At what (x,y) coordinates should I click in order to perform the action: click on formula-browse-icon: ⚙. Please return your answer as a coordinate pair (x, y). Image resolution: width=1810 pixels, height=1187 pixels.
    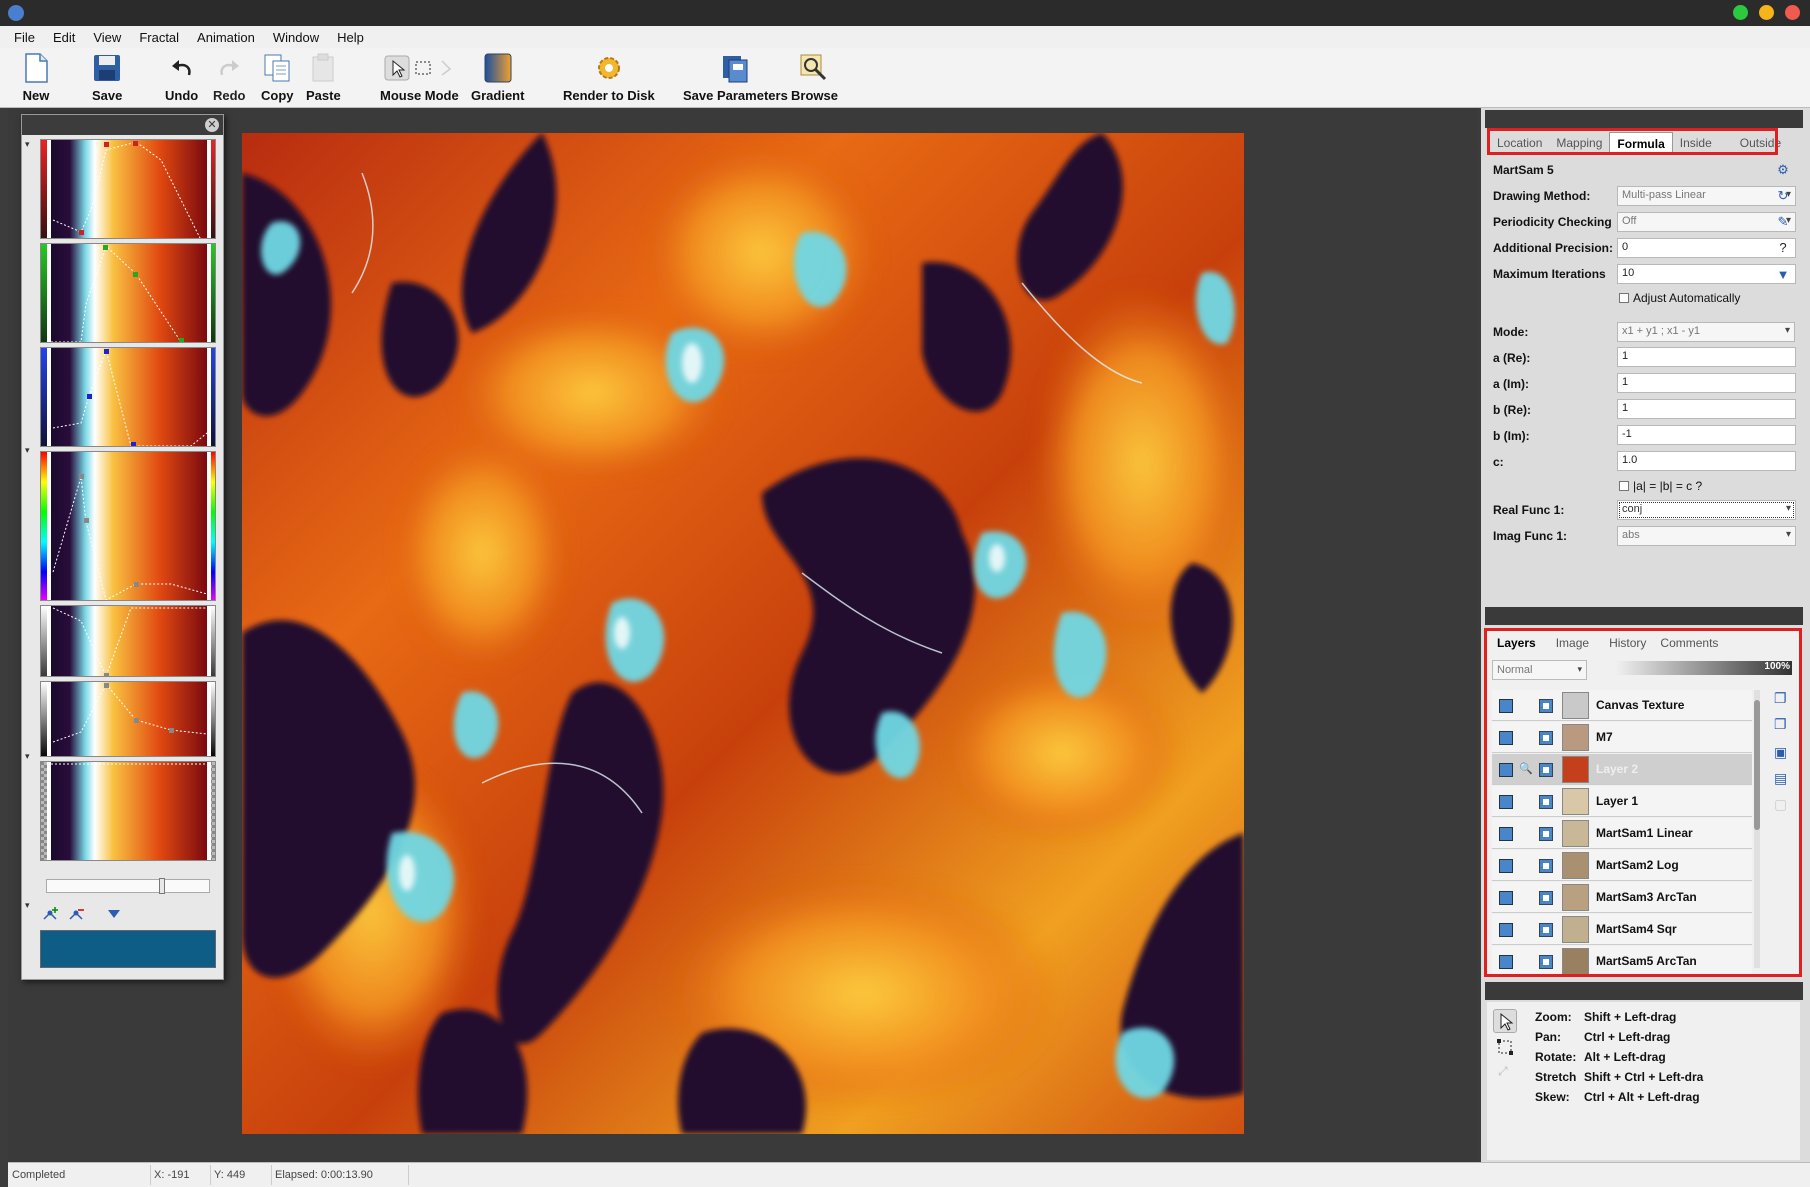
    Looking at the image, I should click on (1783, 170).